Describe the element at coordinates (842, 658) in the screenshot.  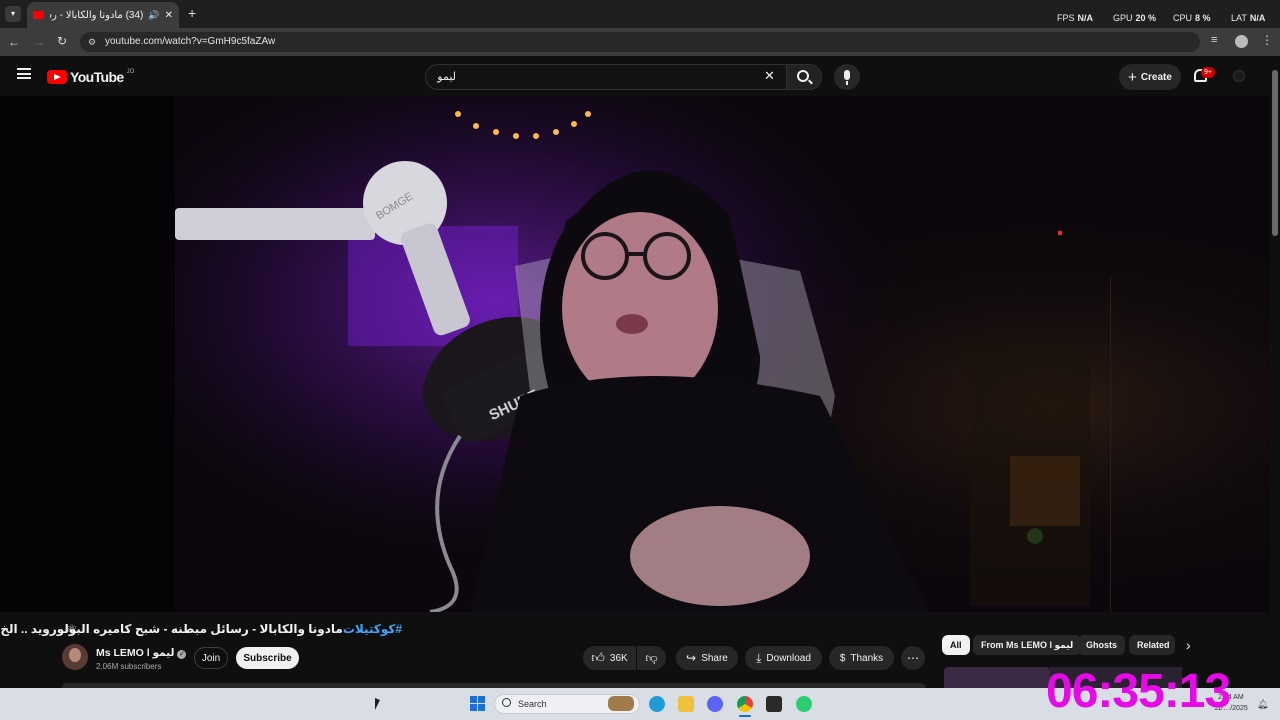
I see `thanks-icon: $` at that location.